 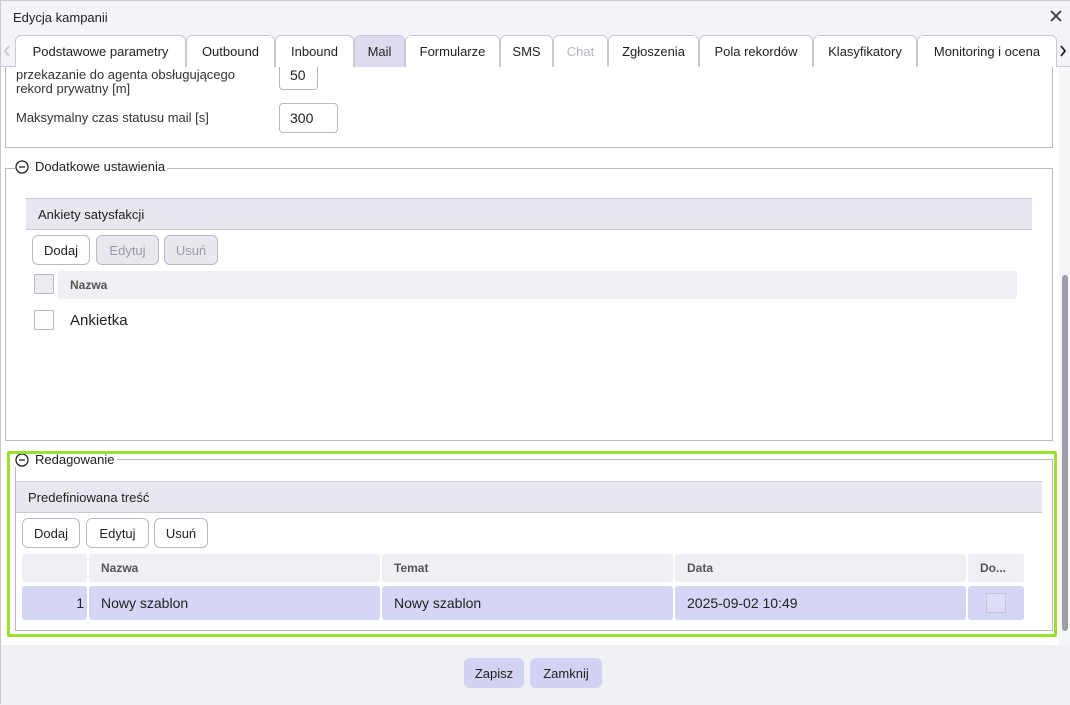 I want to click on tab-classifiers: Klasyfikatory, so click(x=865, y=51).